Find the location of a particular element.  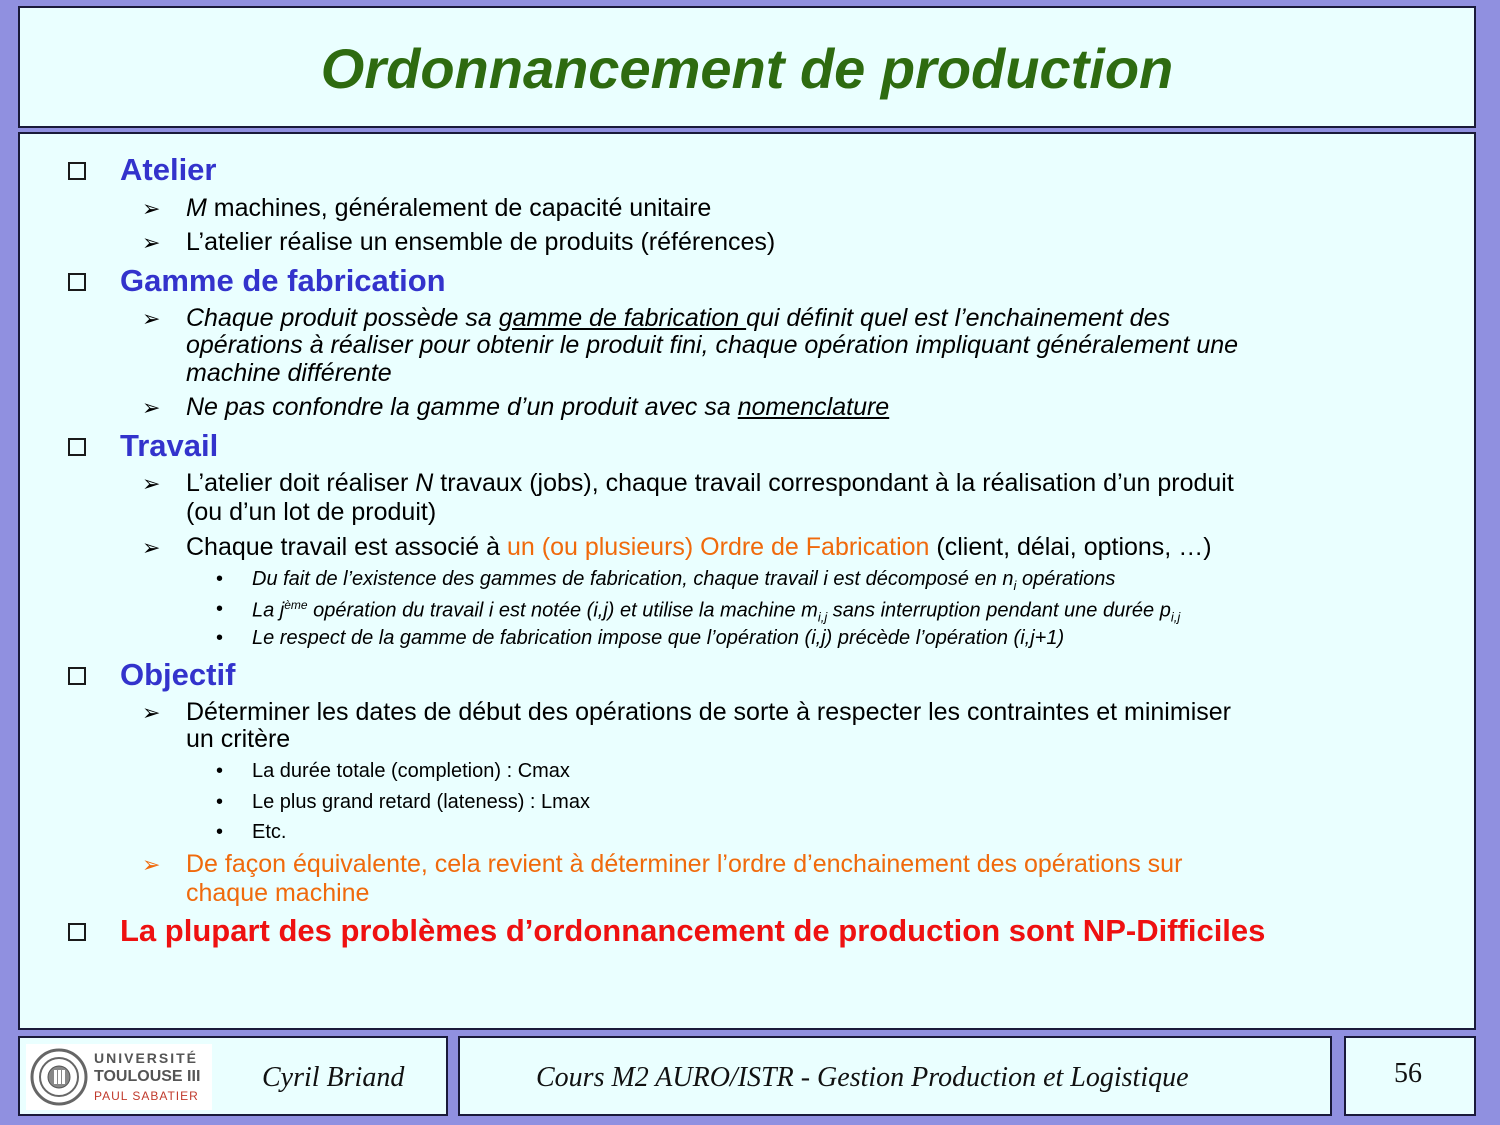

note-item-continuation: chaque machine is located at coordinates (278, 893).